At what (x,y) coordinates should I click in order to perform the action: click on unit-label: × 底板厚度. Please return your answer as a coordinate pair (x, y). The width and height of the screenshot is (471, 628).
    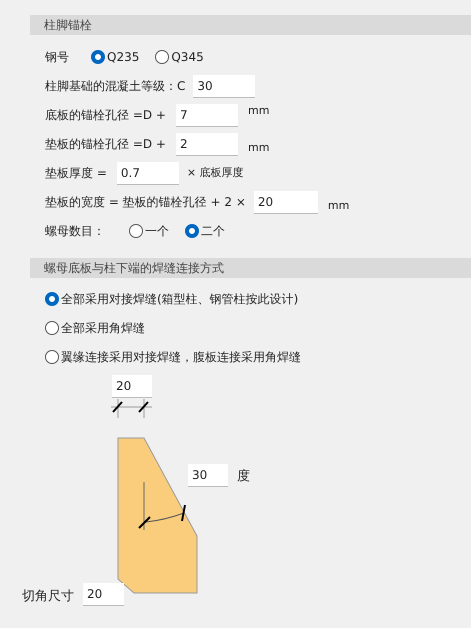
    Looking at the image, I should click on (215, 172).